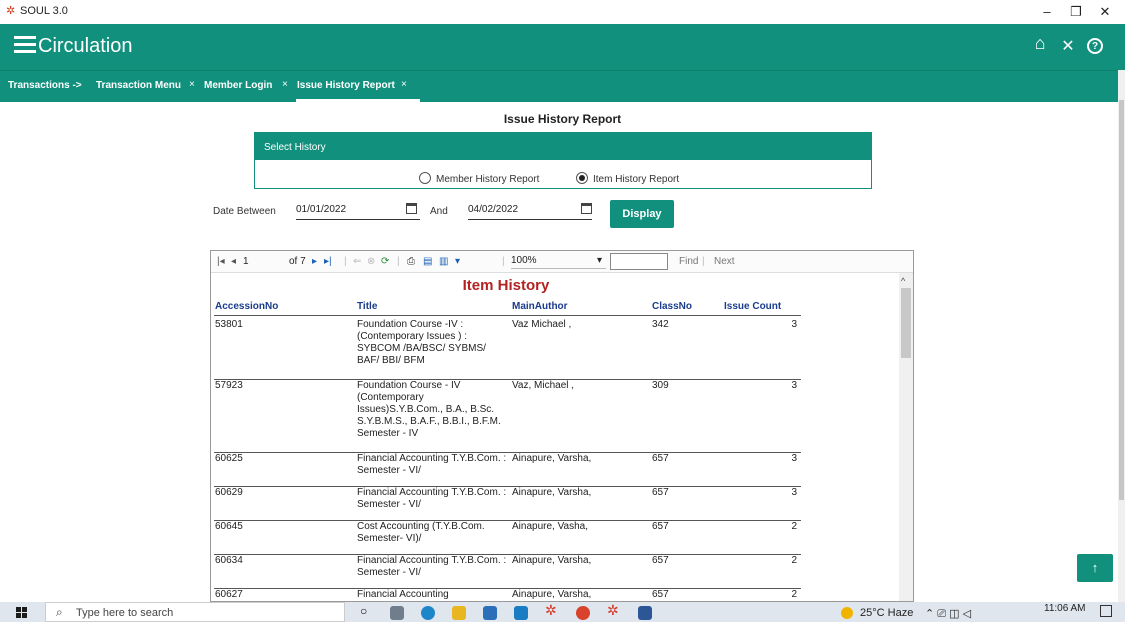  Describe the element at coordinates (443, 261) in the screenshot. I see `page-setup-icon: ▥` at that location.